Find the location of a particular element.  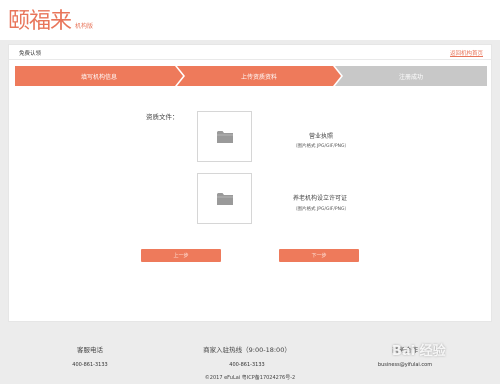

panel-header: 免费认领 返回机构首页 is located at coordinates (250, 52).